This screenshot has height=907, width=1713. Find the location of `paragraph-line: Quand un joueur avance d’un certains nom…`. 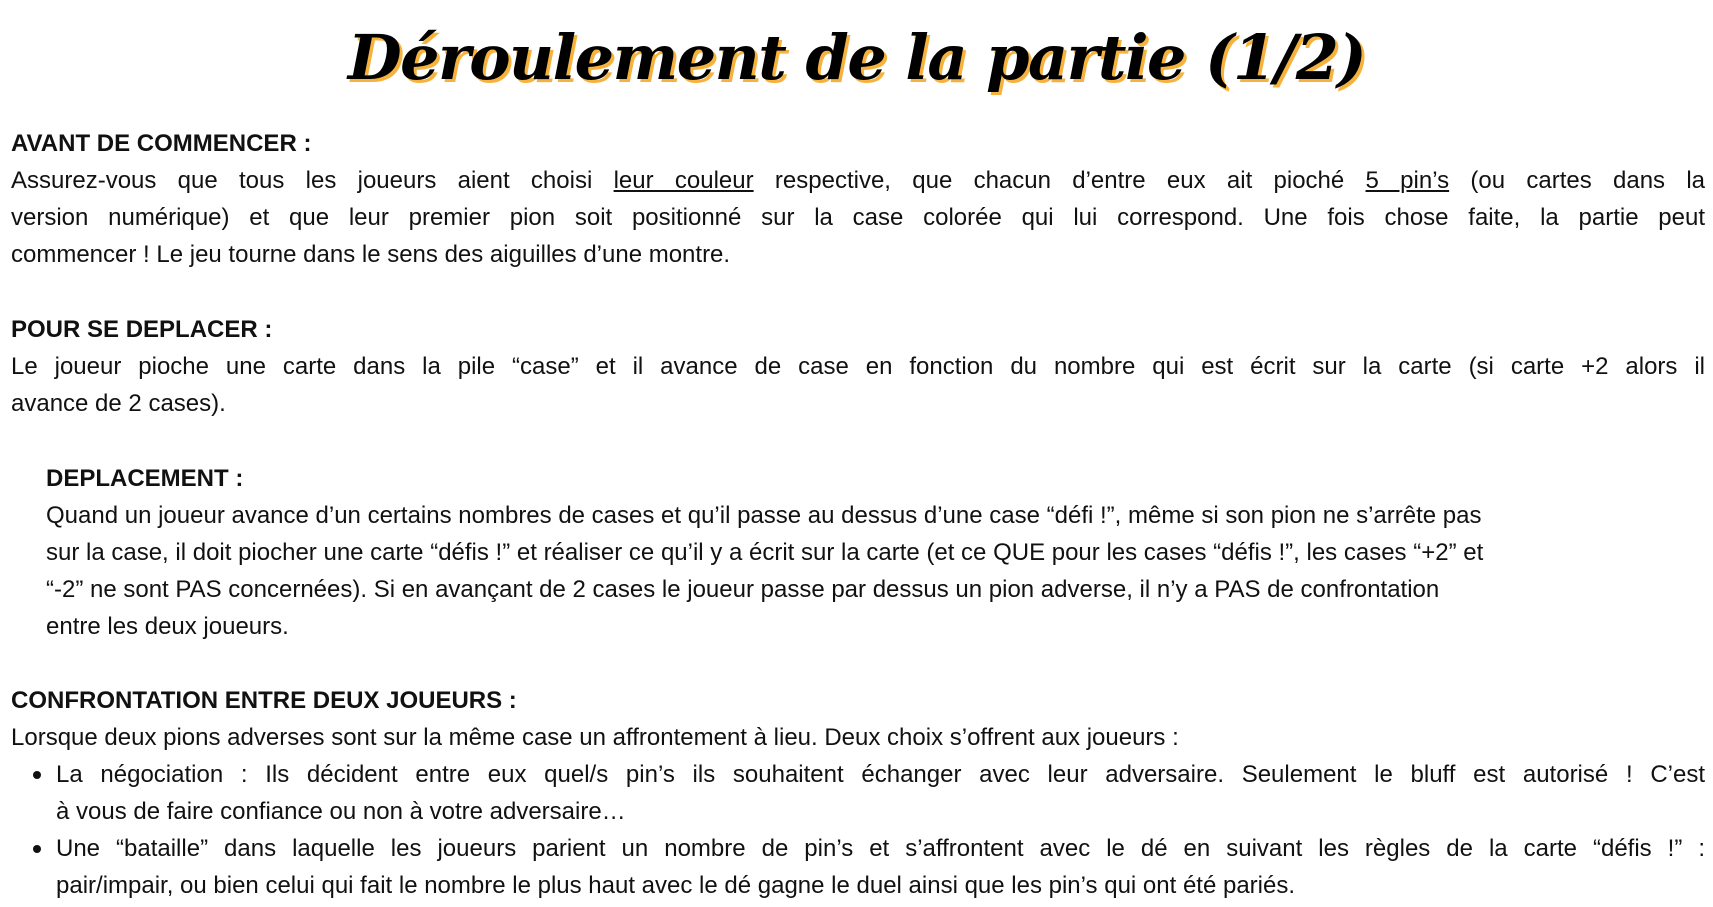

paragraph-line: Quand un joueur avance d’un certains nom… is located at coordinates (764, 515).